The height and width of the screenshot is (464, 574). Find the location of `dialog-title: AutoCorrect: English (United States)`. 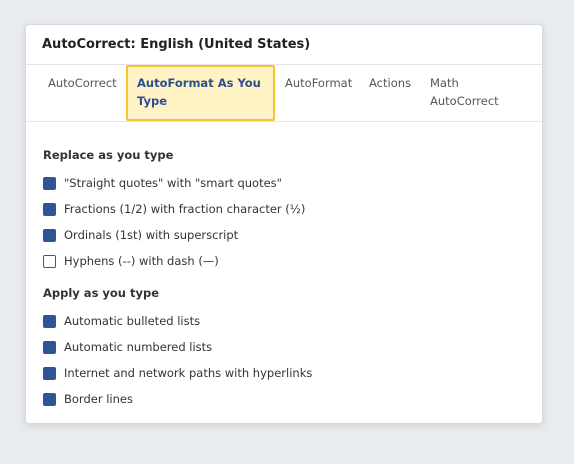

dialog-title: AutoCorrect: English (United States) is located at coordinates (176, 44).